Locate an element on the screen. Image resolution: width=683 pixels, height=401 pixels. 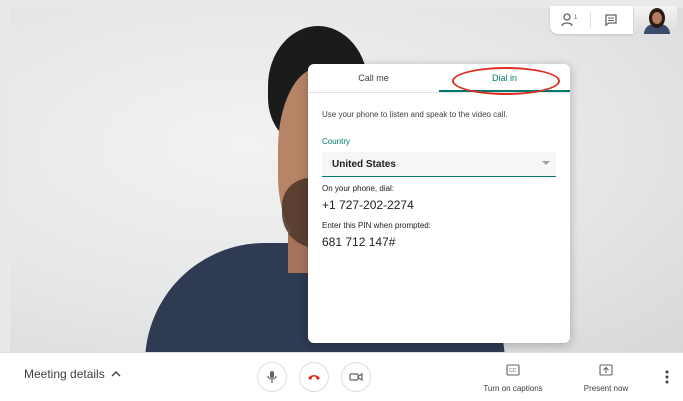
people-icon: 1 is located at coordinates (569, 20).